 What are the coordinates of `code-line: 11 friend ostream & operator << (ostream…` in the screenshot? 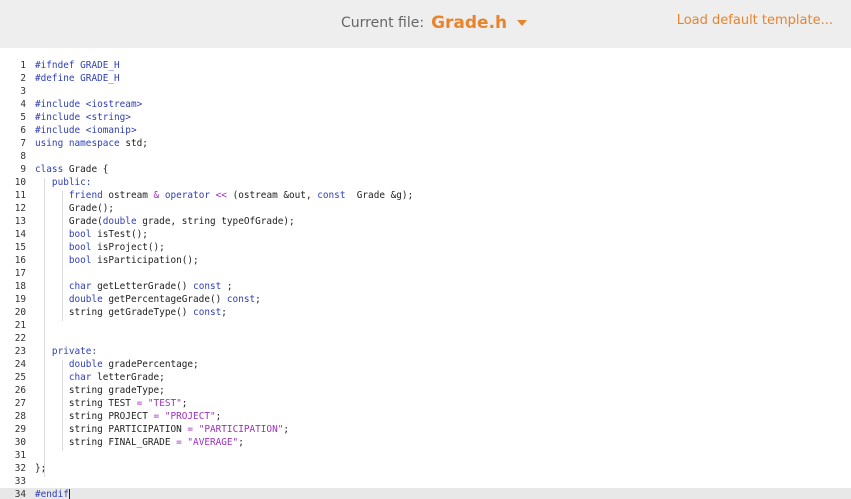 It's located at (425, 195).